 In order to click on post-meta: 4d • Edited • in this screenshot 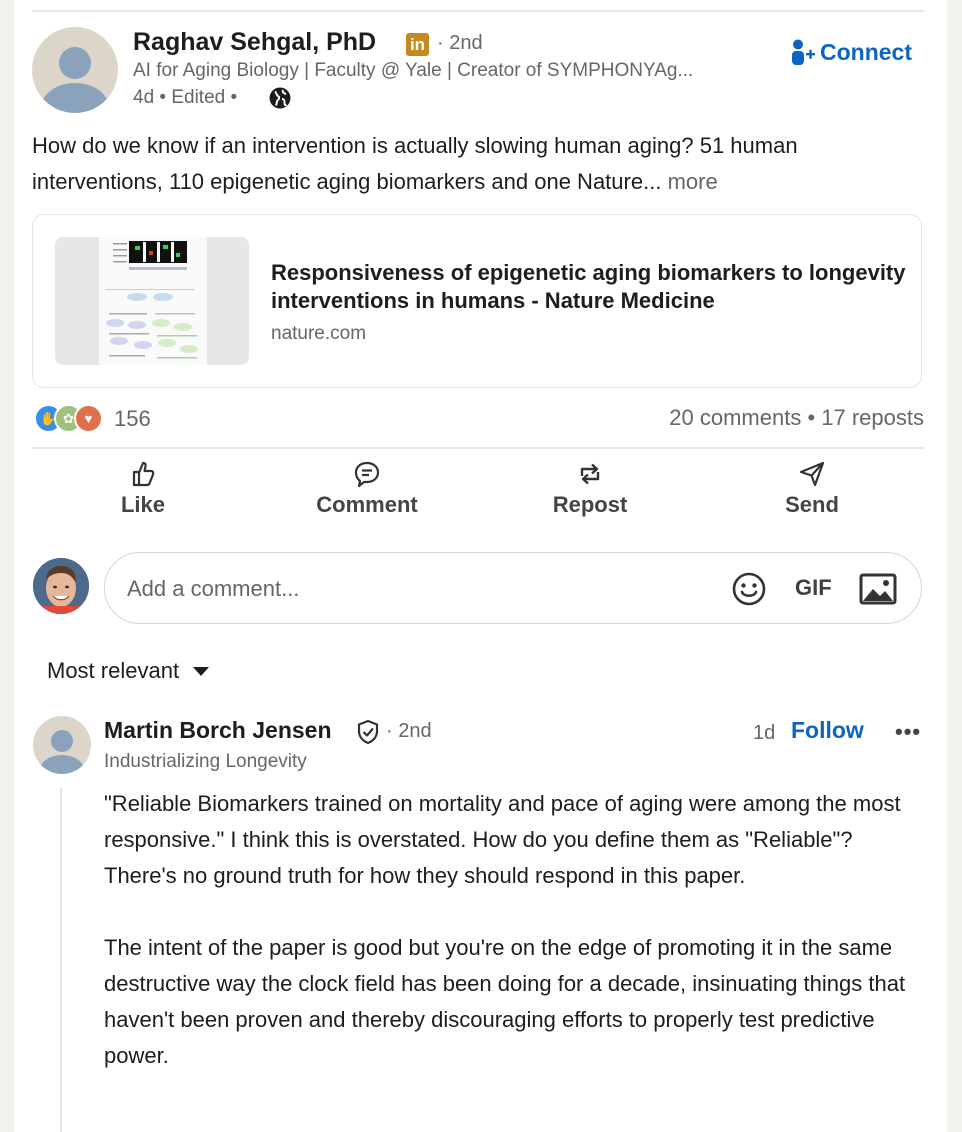, I will do `click(185, 97)`.